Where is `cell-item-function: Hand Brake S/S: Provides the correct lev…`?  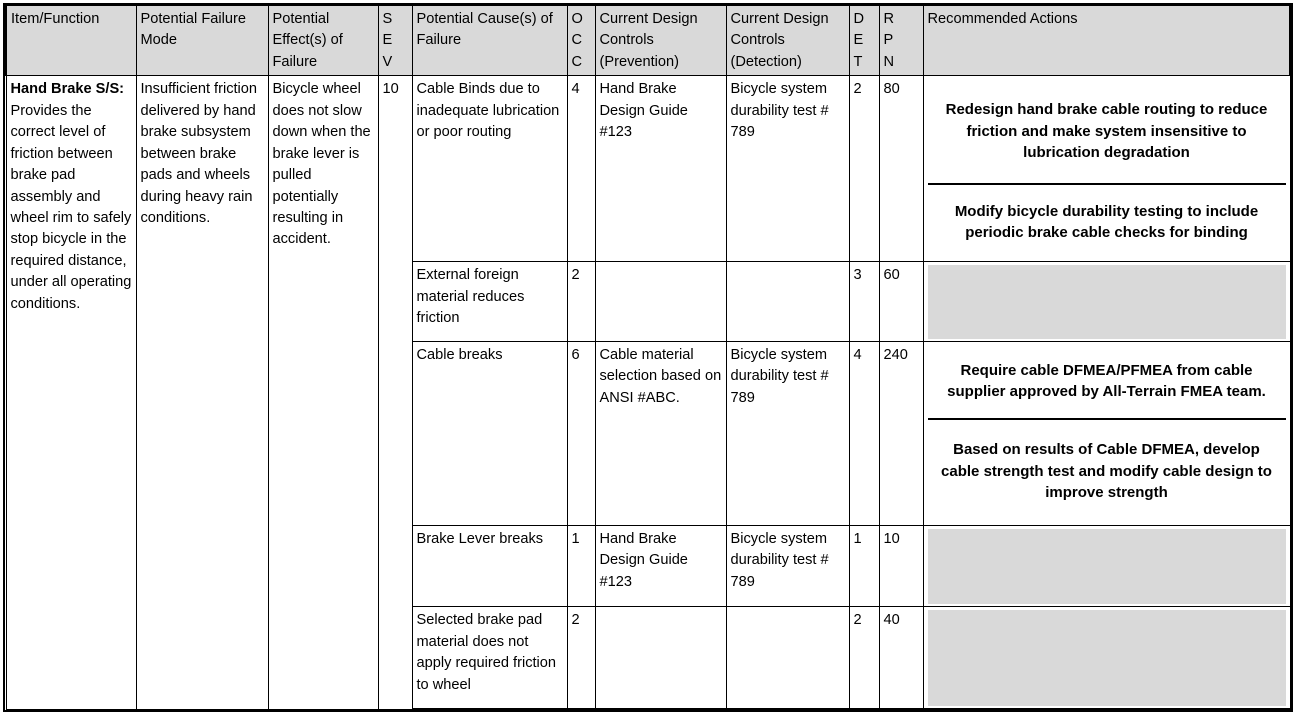
cell-item-function: Hand Brake S/S: Provides the correct lev… is located at coordinates (71, 392).